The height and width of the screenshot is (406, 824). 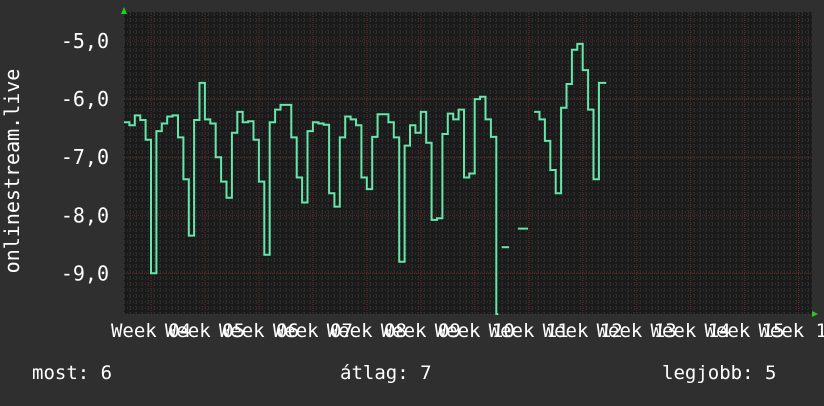 I want to click on legend-current: most: 6, so click(x=72, y=373).